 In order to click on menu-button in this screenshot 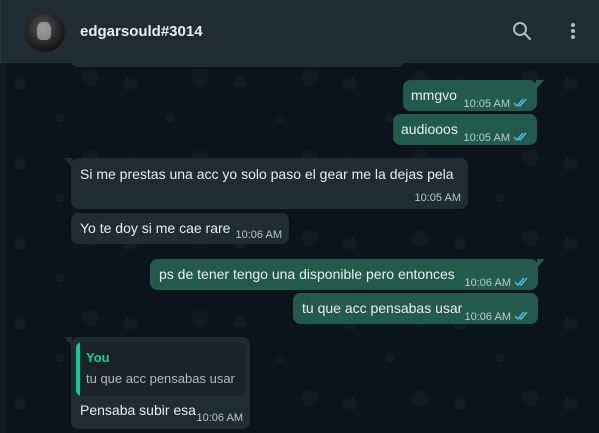, I will do `click(573, 31)`.